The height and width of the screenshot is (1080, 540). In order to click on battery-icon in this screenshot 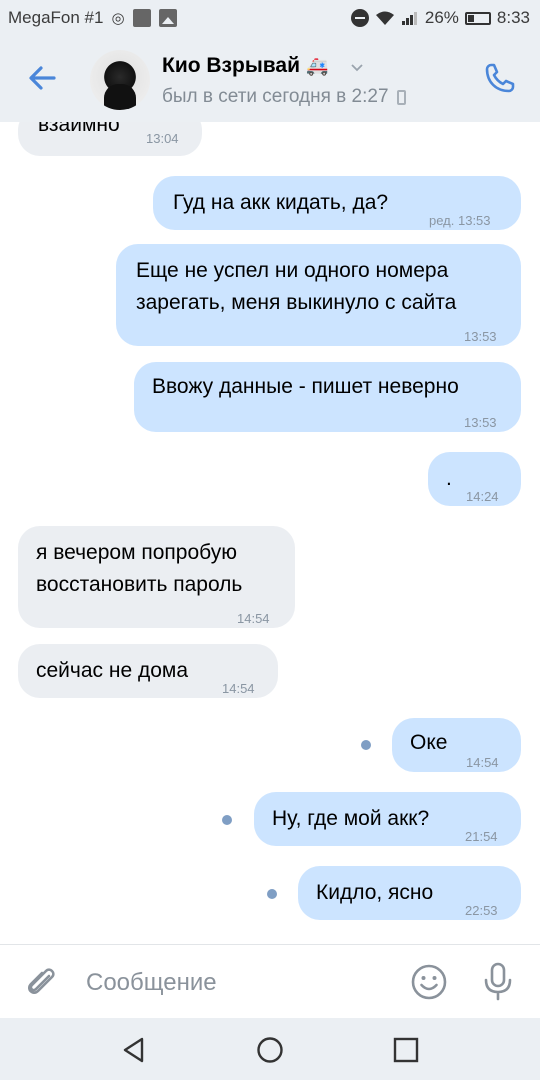, I will do `click(477, 18)`.